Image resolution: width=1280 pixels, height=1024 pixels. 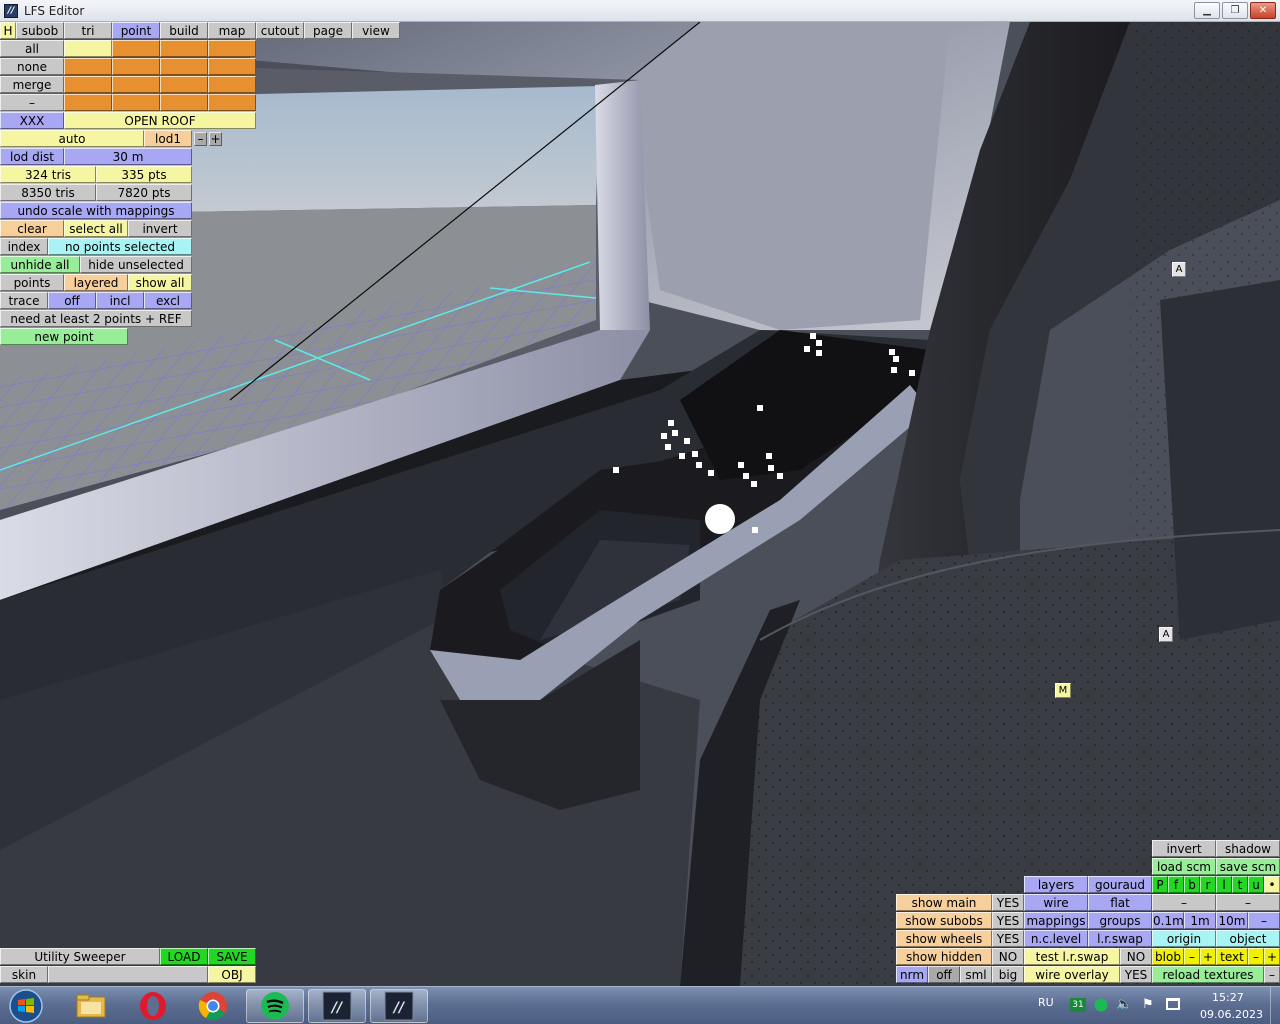 What do you see at coordinates (1056, 938) in the screenshot?
I see `nc-level-button: n.c.level` at bounding box center [1056, 938].